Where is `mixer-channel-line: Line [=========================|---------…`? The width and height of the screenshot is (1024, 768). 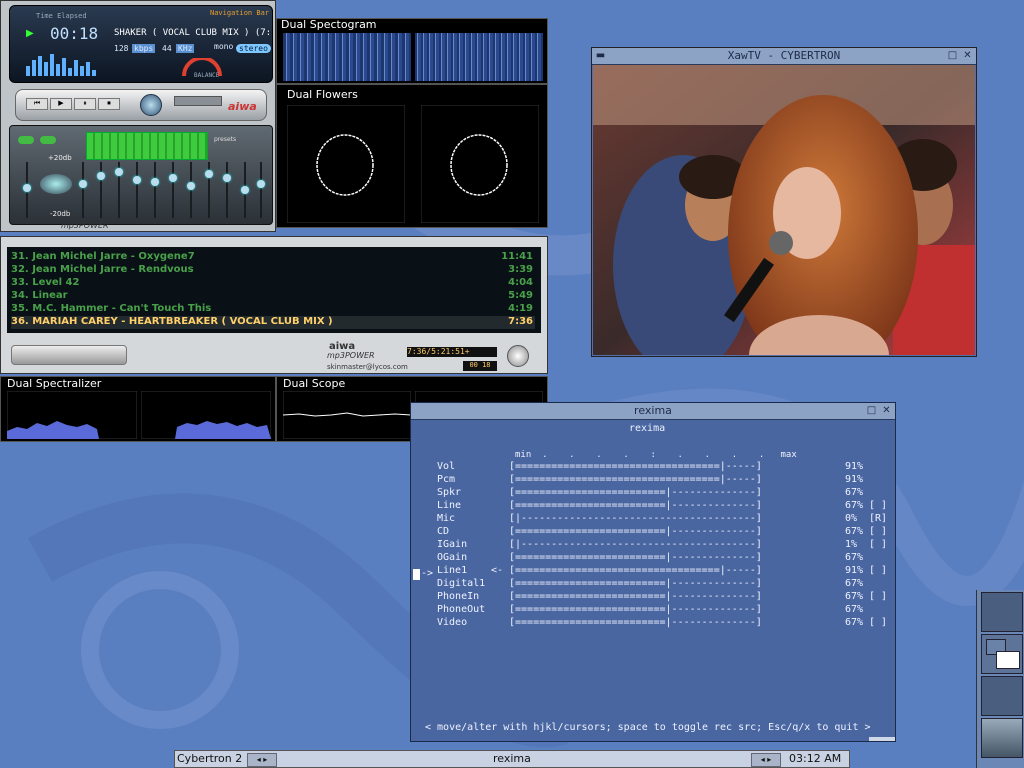
mixer-channel-line: Line [=========================|---------… is located at coordinates (654, 506).